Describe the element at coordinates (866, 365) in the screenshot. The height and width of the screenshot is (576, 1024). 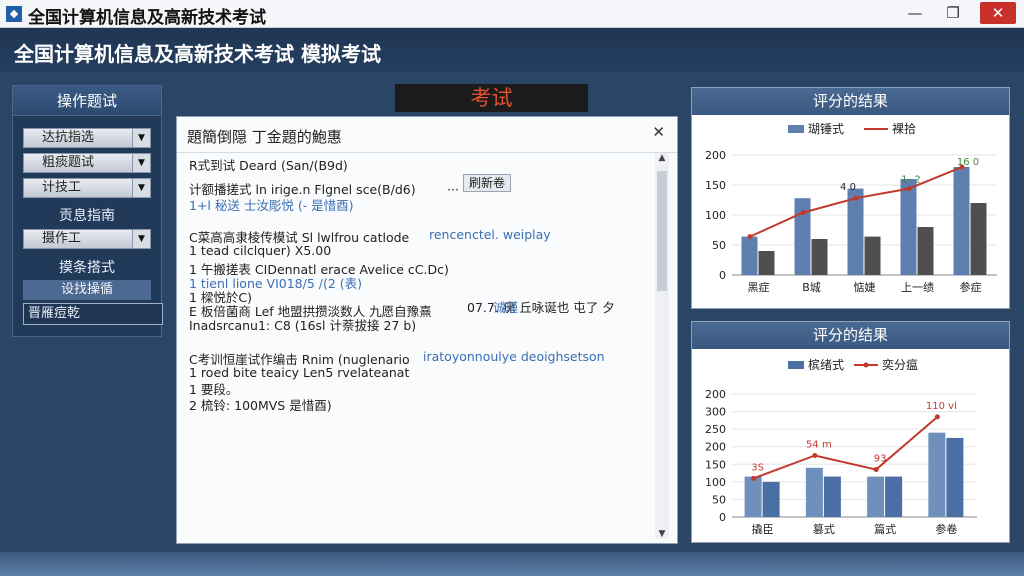
I see `legend-line-marker` at that location.